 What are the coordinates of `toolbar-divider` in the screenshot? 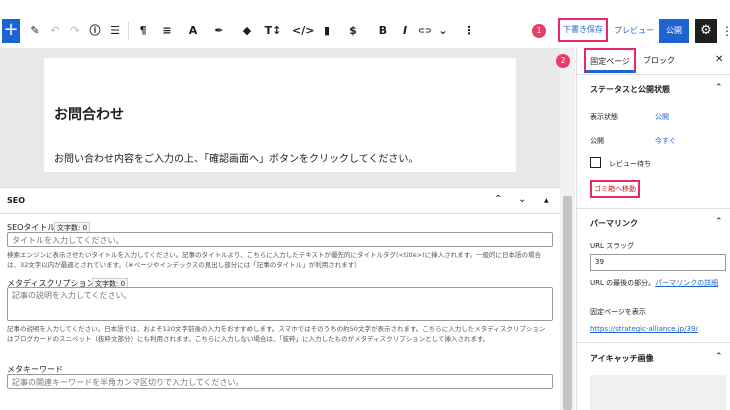 It's located at (128, 31).